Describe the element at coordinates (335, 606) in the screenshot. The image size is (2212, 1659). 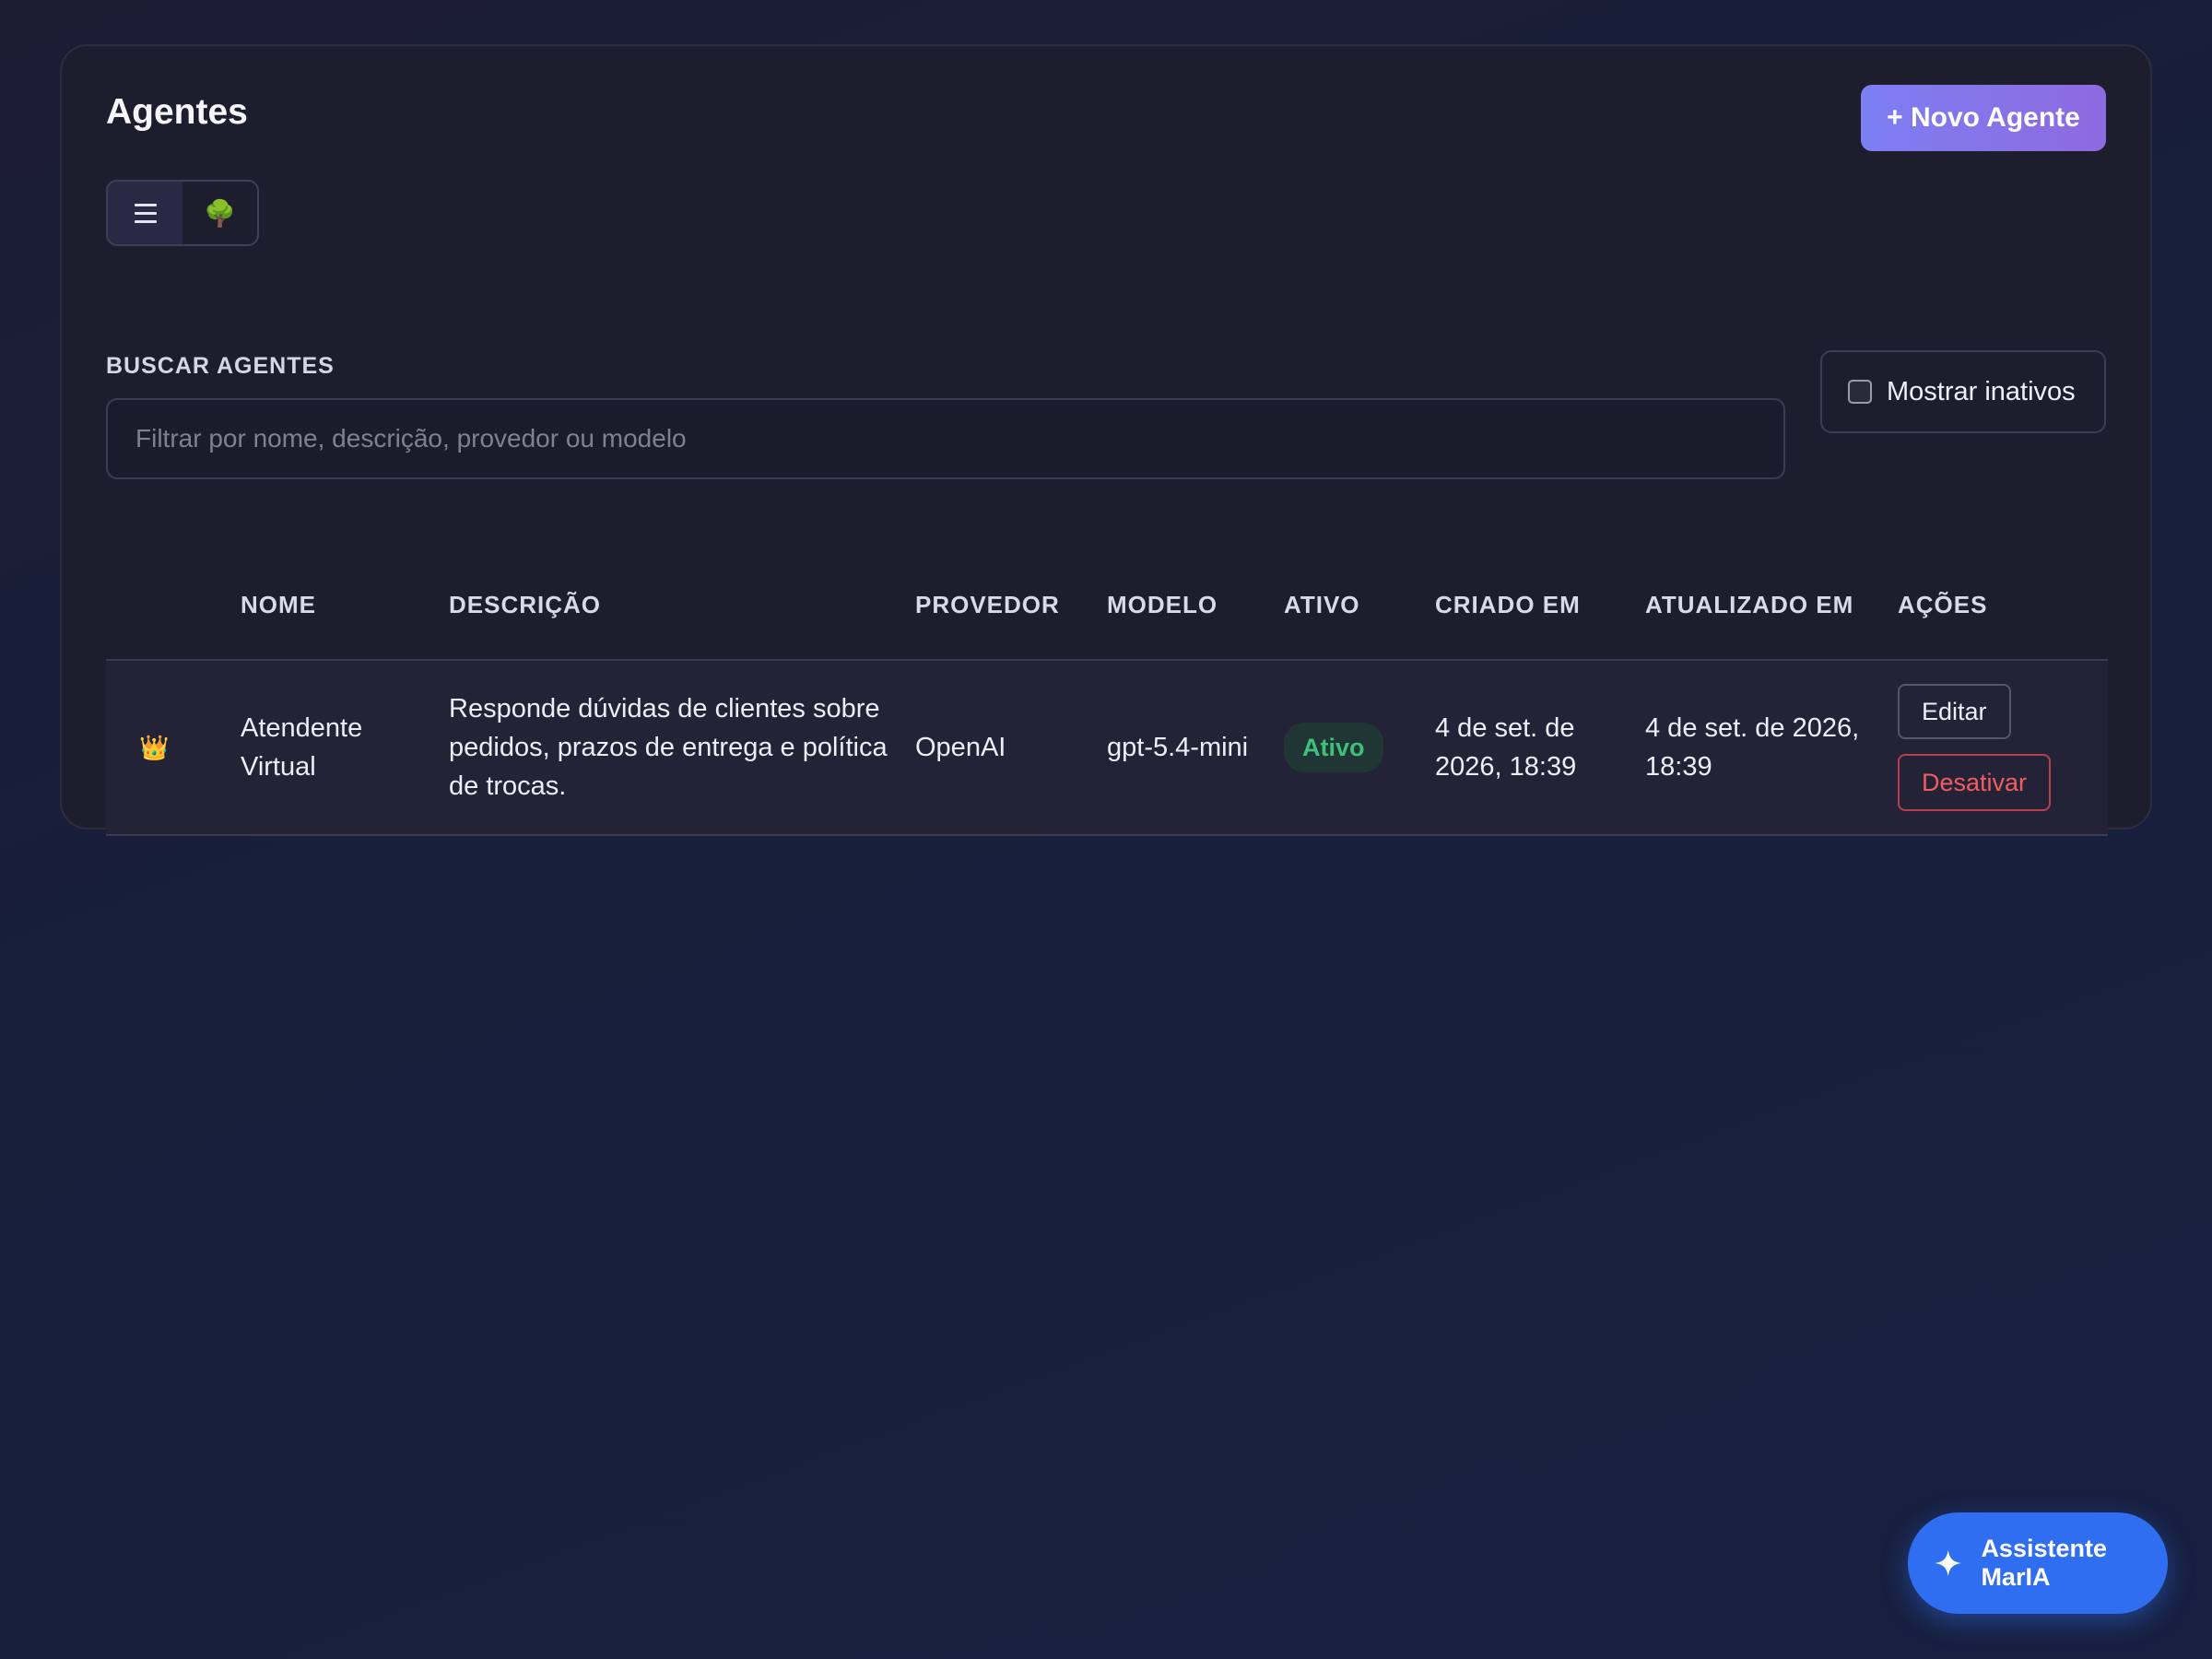
I see `header-nome: NOME` at that location.